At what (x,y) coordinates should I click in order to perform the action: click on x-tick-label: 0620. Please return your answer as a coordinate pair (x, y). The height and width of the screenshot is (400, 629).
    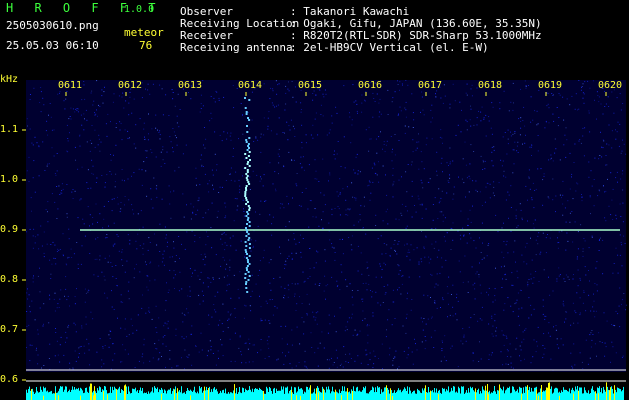
    Looking at the image, I should click on (610, 85).